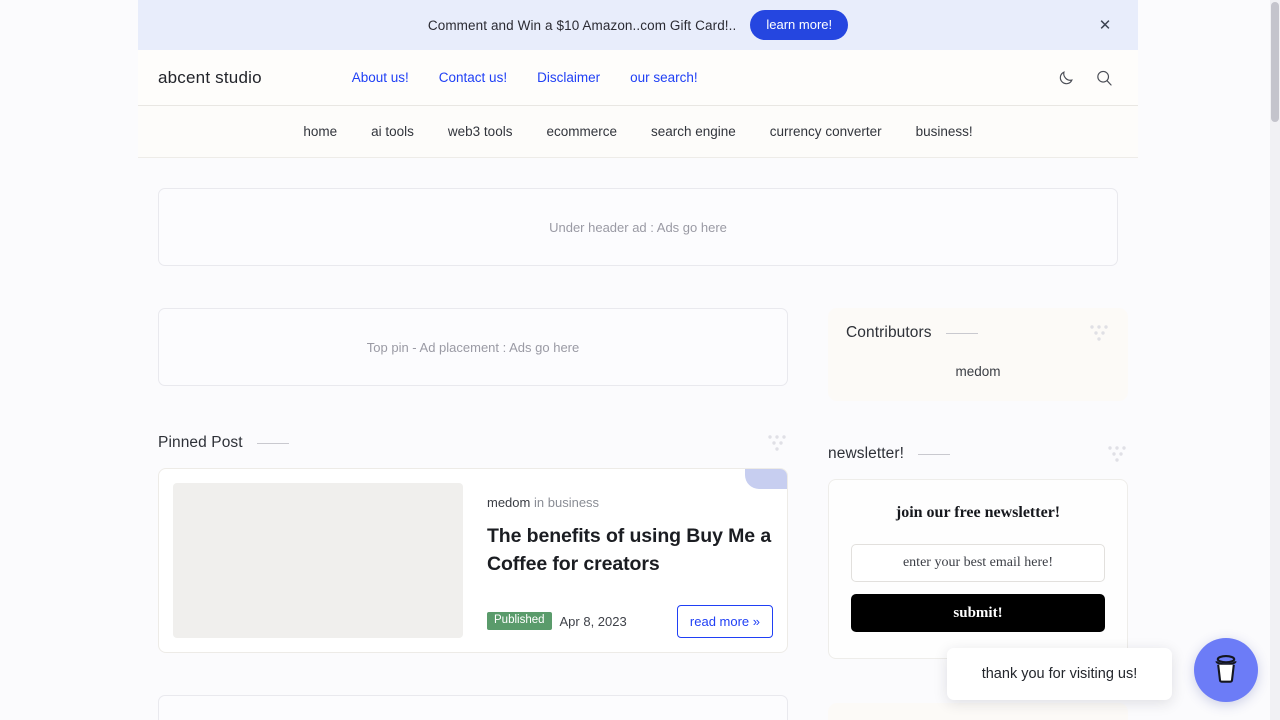 Image resolution: width=1280 pixels, height=720 pixels. I want to click on header-icon-group, so click(1087, 78).